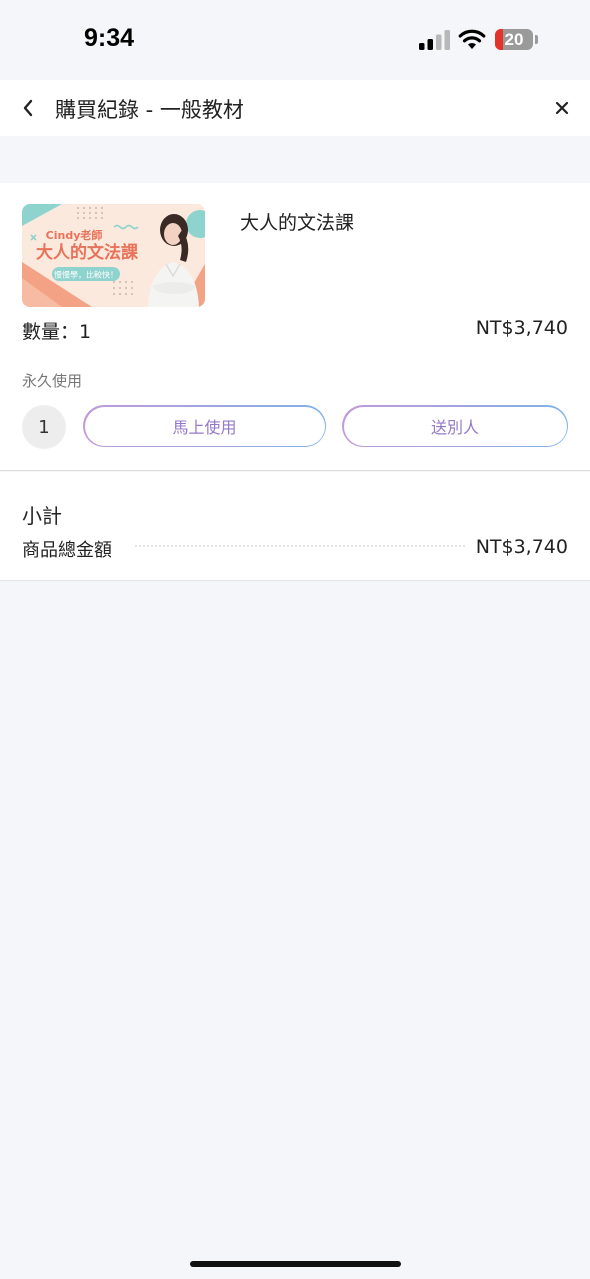 The width and height of the screenshot is (590, 1279). What do you see at coordinates (295, 526) in the screenshot?
I see `subtotal-card: 小計 商品總金額 NT$3,740` at bounding box center [295, 526].